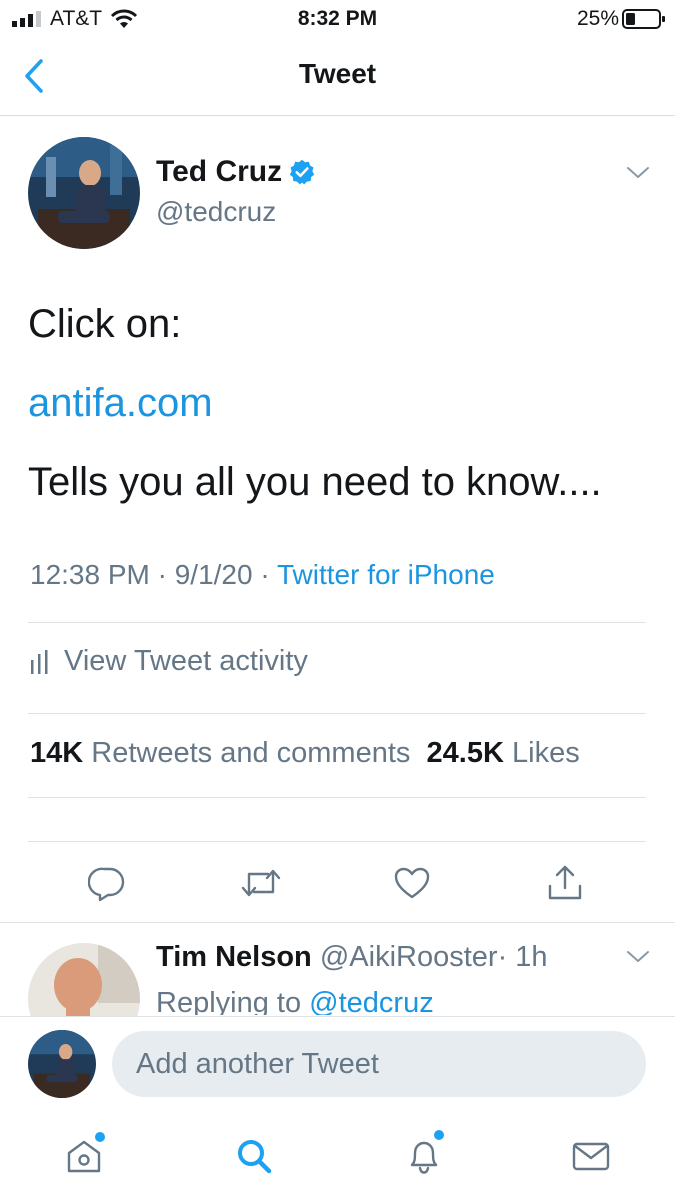 The width and height of the screenshot is (675, 1200). I want to click on reply-options-button, so click(638, 957).